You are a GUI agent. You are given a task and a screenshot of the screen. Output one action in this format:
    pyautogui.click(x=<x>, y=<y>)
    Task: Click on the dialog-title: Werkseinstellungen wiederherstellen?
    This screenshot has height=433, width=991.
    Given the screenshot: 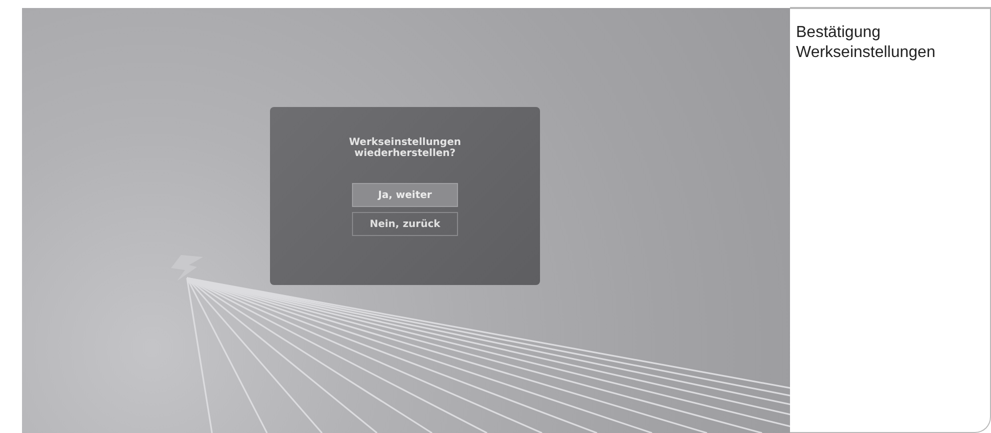 What is the action you would take?
    pyautogui.click(x=405, y=148)
    